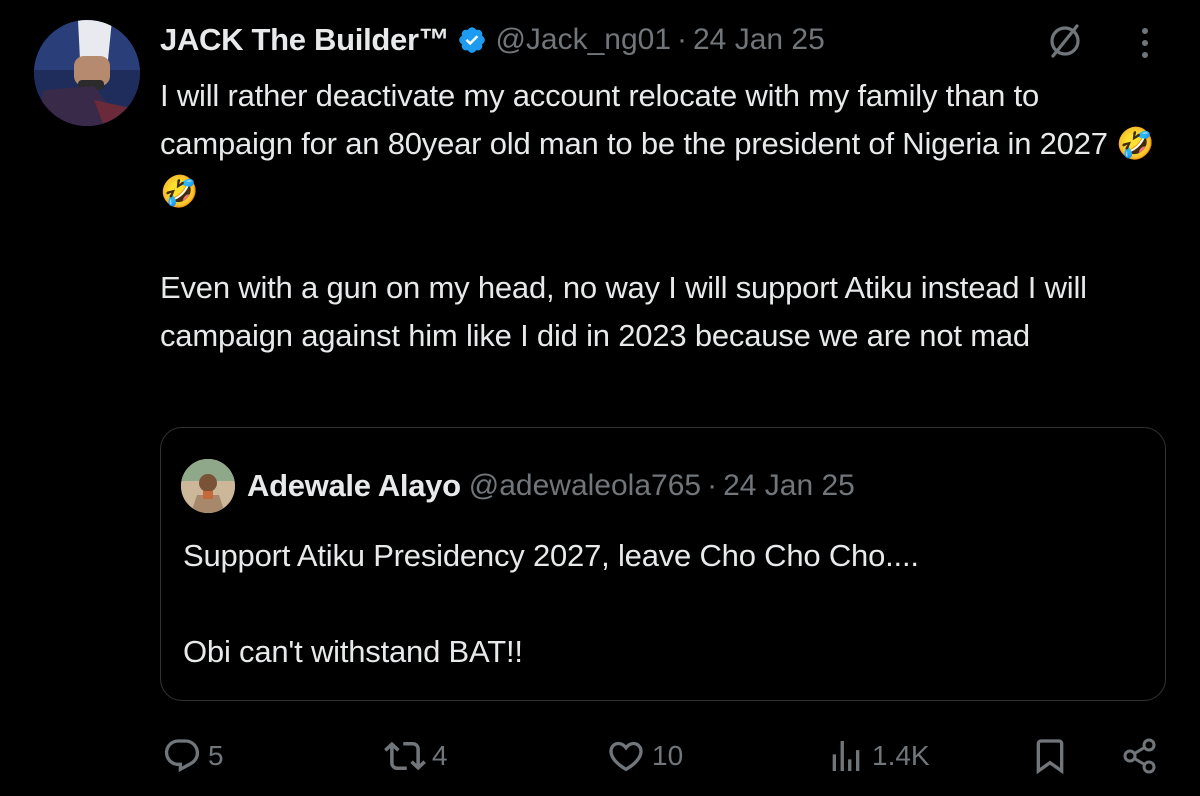 The image size is (1200, 796). Describe the element at coordinates (846, 756) in the screenshot. I see `views-icon` at that location.